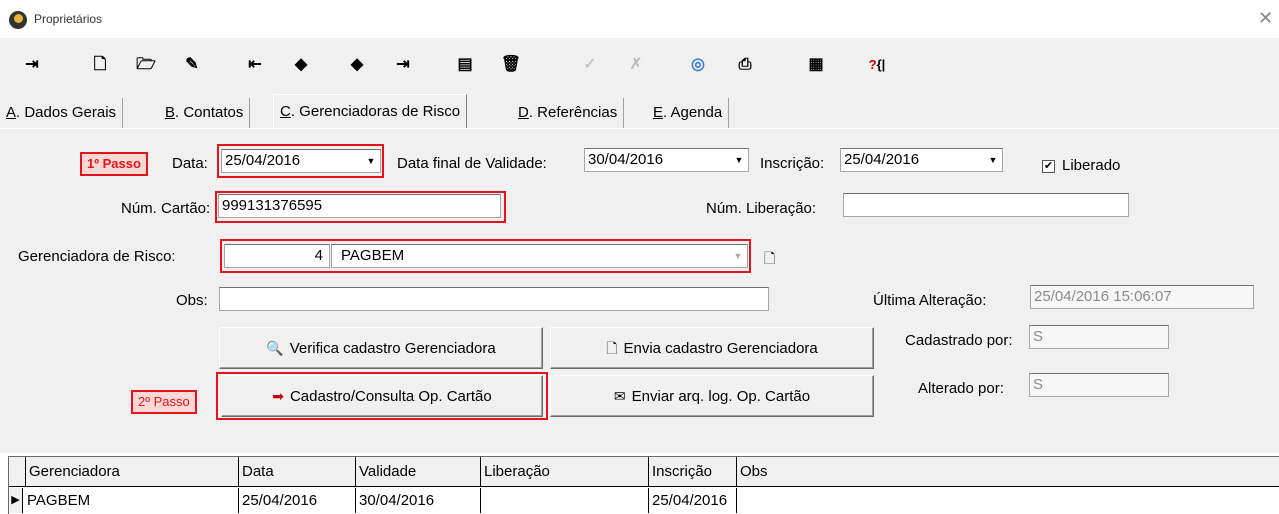  What do you see at coordinates (297, 472) in the screenshot?
I see `grid-header-data: Data` at bounding box center [297, 472].